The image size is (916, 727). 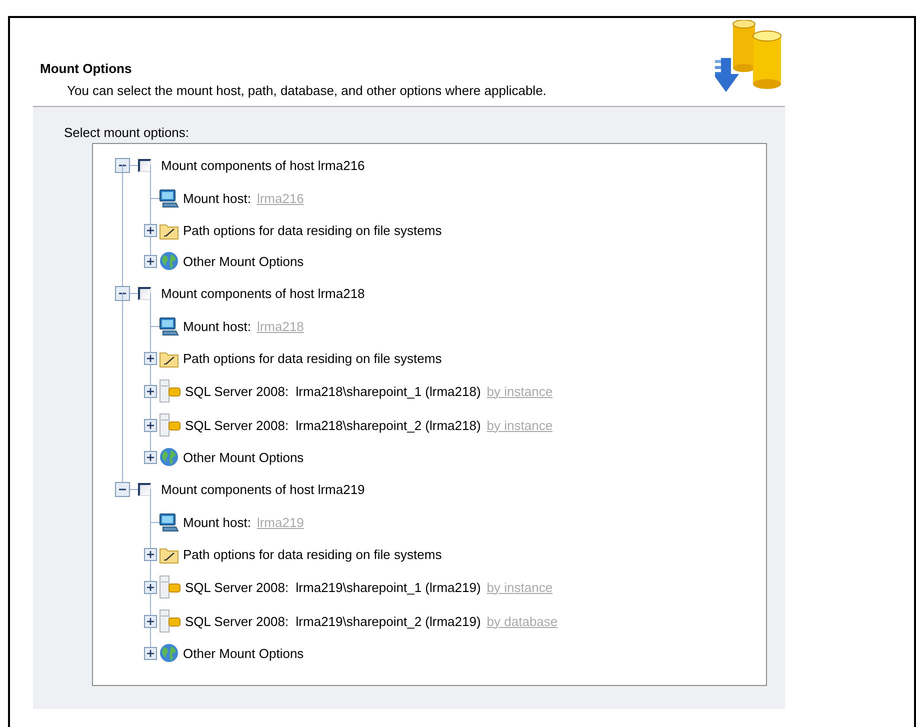 I want to click on tree-label: Select mount options:, so click(x=126, y=132).